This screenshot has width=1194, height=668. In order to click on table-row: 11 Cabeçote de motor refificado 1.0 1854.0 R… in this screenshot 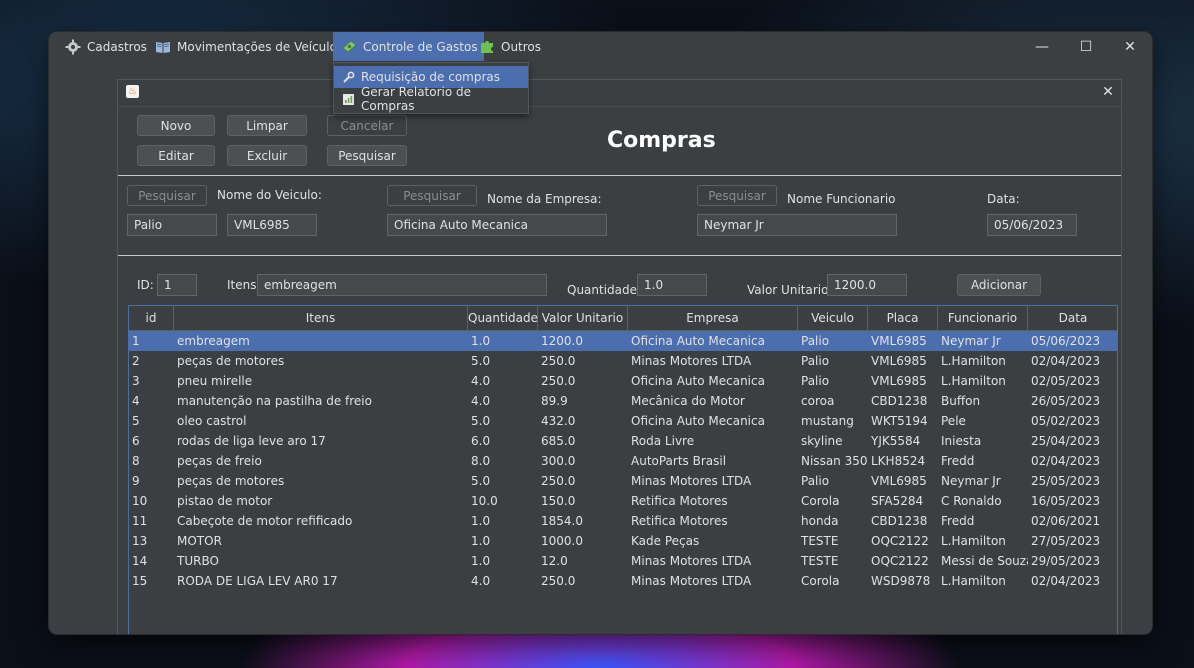, I will do `click(623, 521)`.